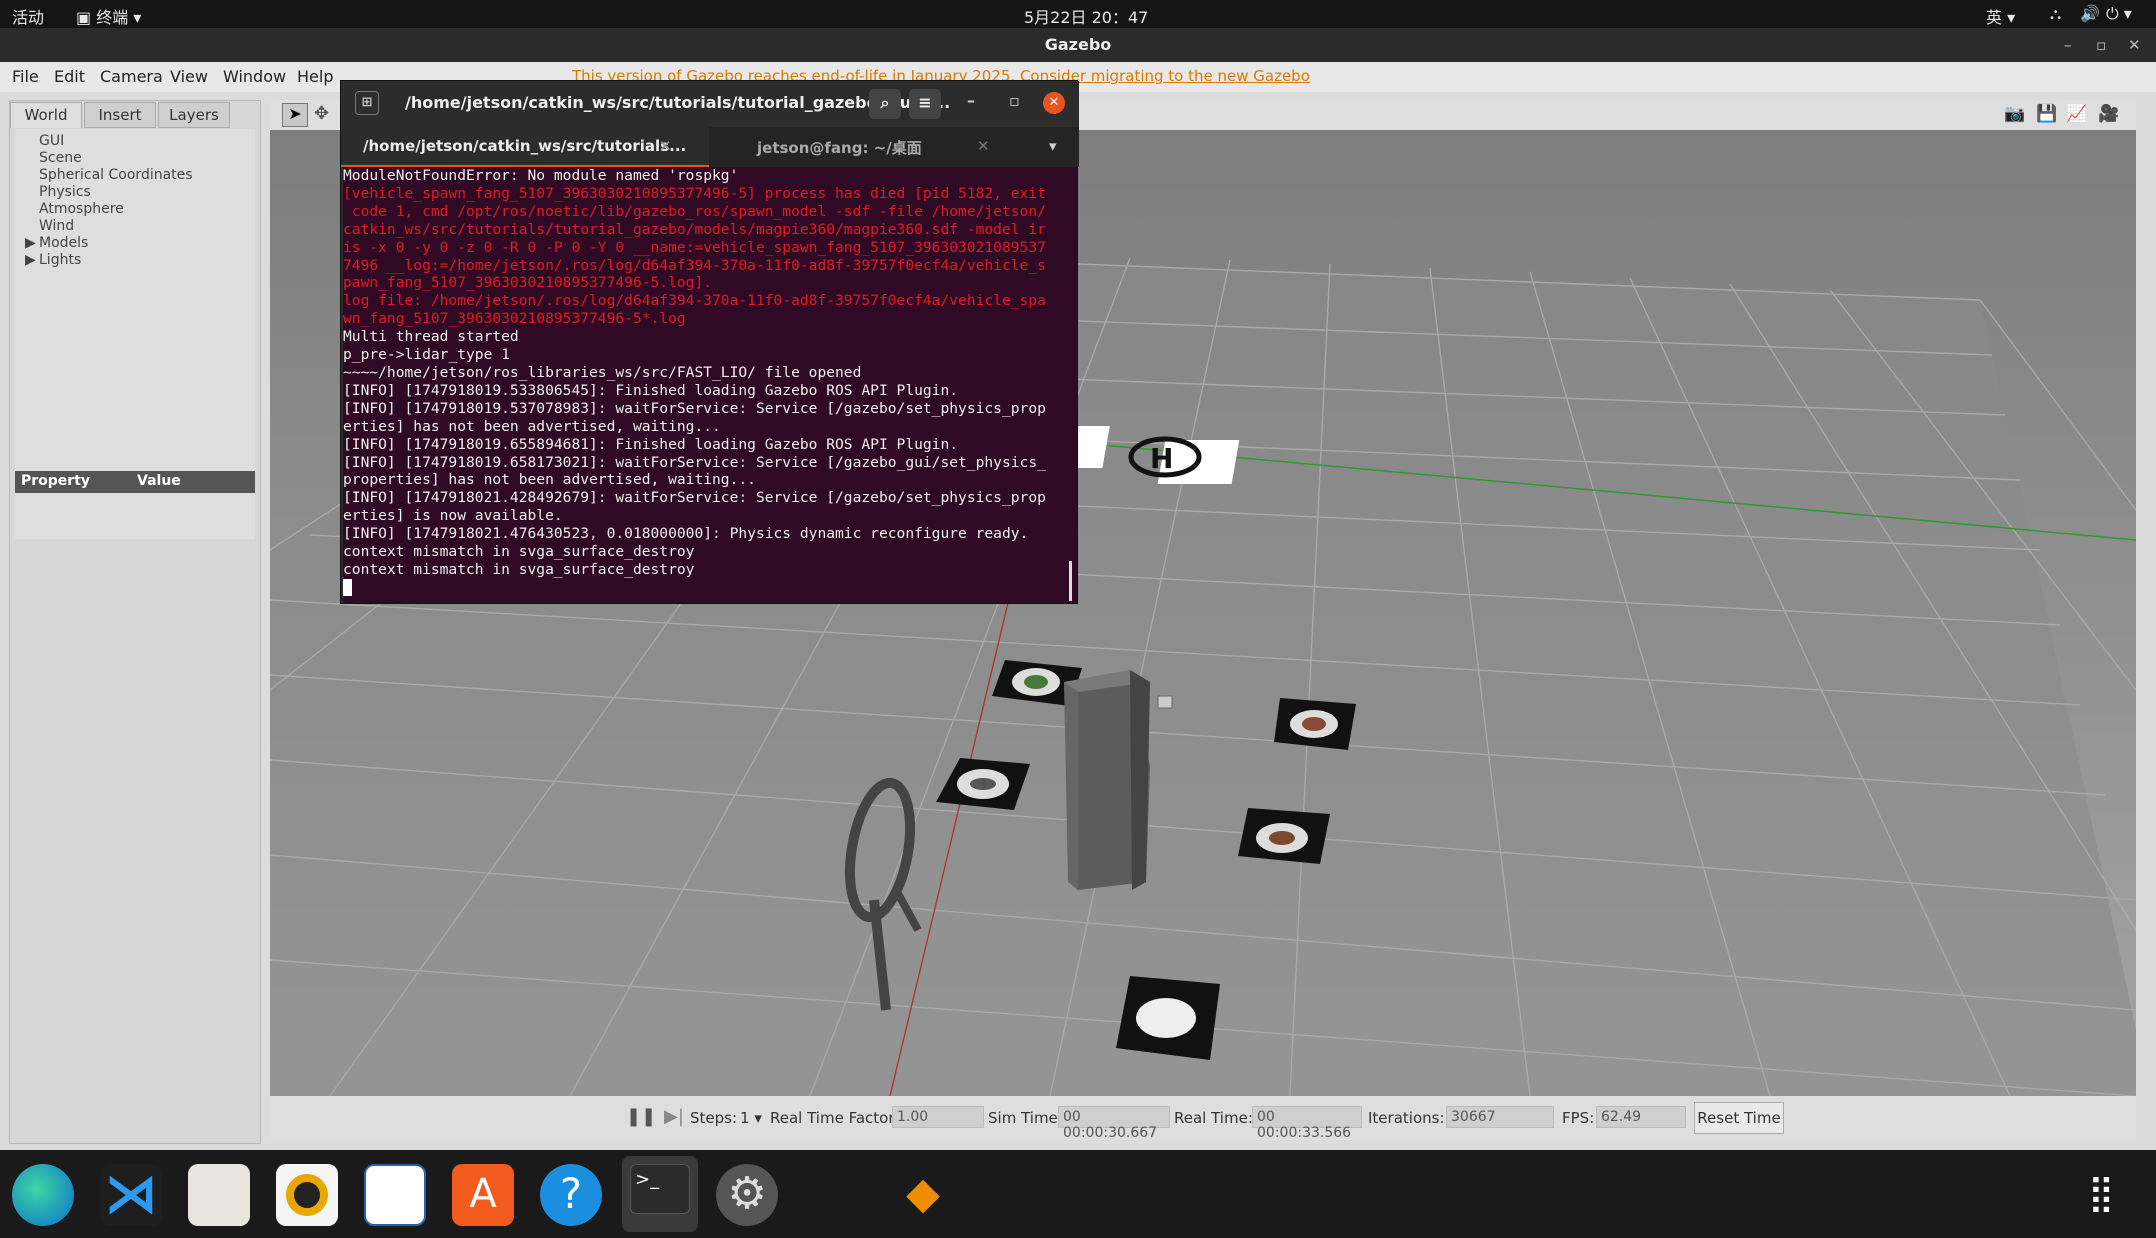 This screenshot has height=1238, width=2156. I want to click on svg-text: H, so click(1161, 458).